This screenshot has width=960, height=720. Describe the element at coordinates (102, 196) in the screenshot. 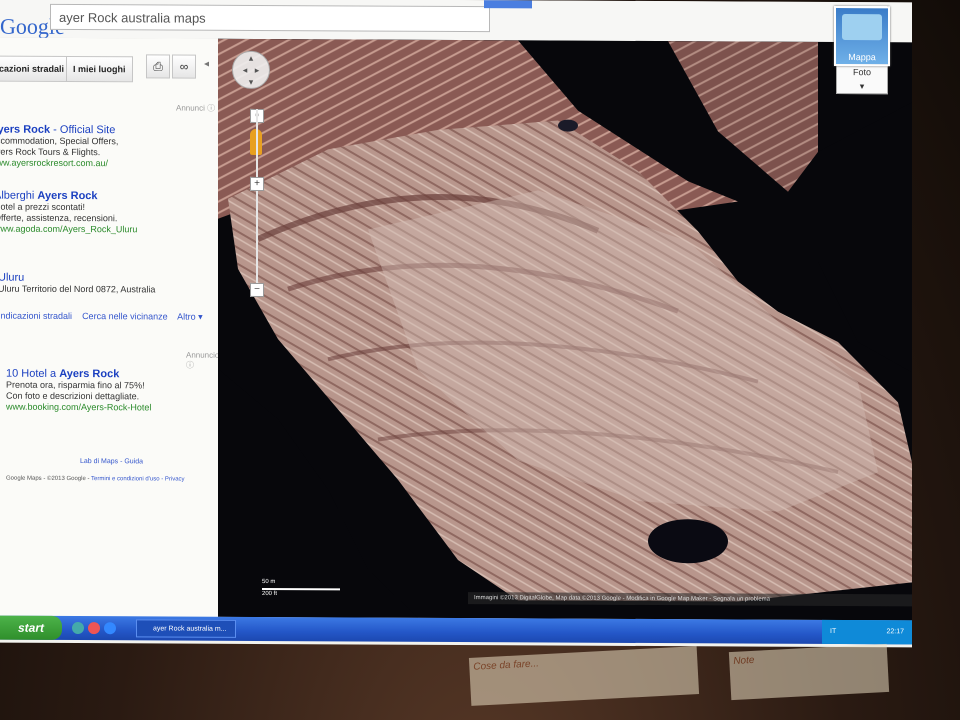

I see `result-title: Alberghi Ayers Rock` at that location.